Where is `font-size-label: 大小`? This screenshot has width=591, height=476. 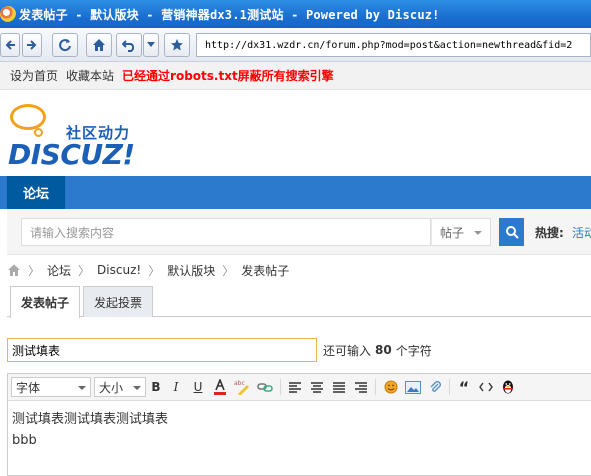
font-size-label: 大小 is located at coordinates (111, 387).